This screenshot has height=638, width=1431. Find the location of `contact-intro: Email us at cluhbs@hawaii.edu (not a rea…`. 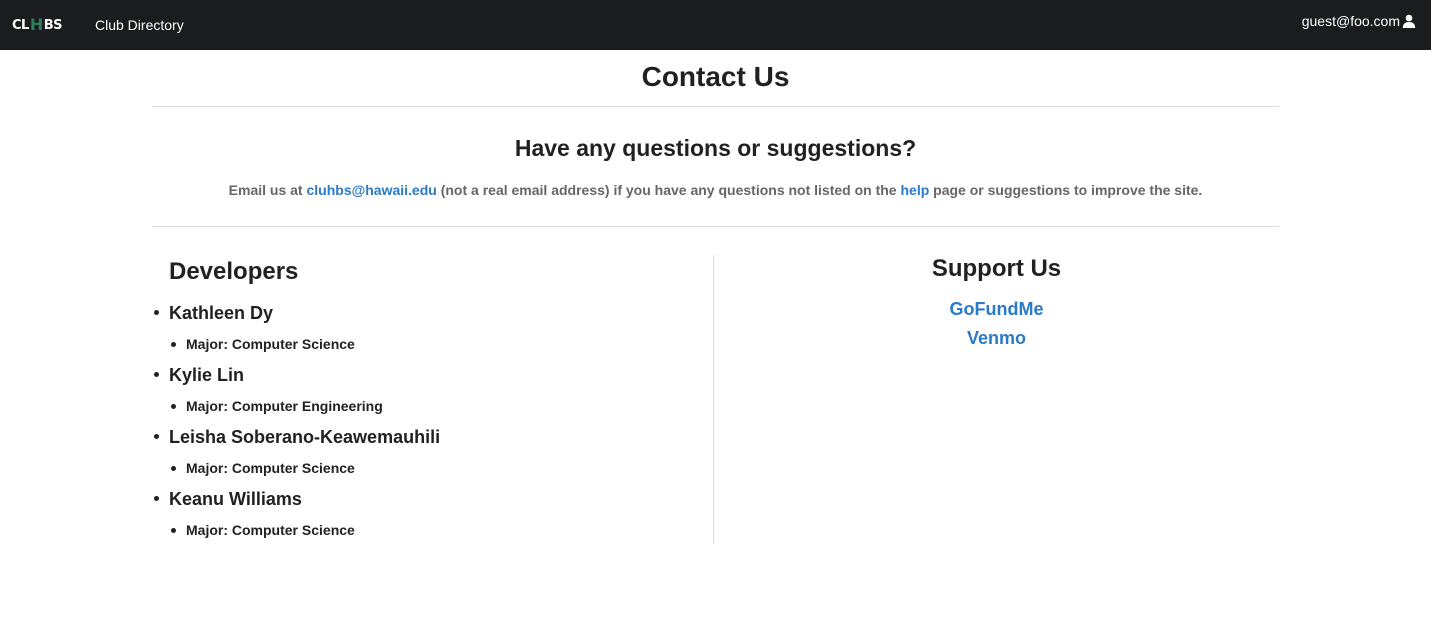

contact-intro: Email us at cluhbs@hawaii.edu (not a rea… is located at coordinates (715, 194).